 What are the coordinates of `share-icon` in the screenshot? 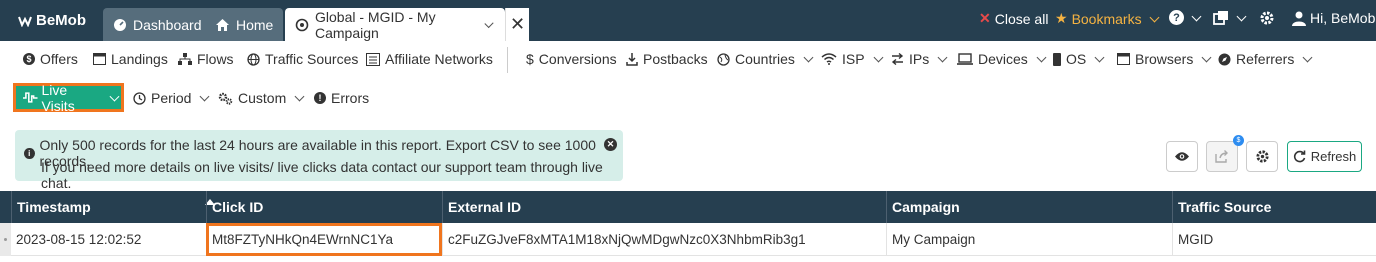 It's located at (1221, 156).